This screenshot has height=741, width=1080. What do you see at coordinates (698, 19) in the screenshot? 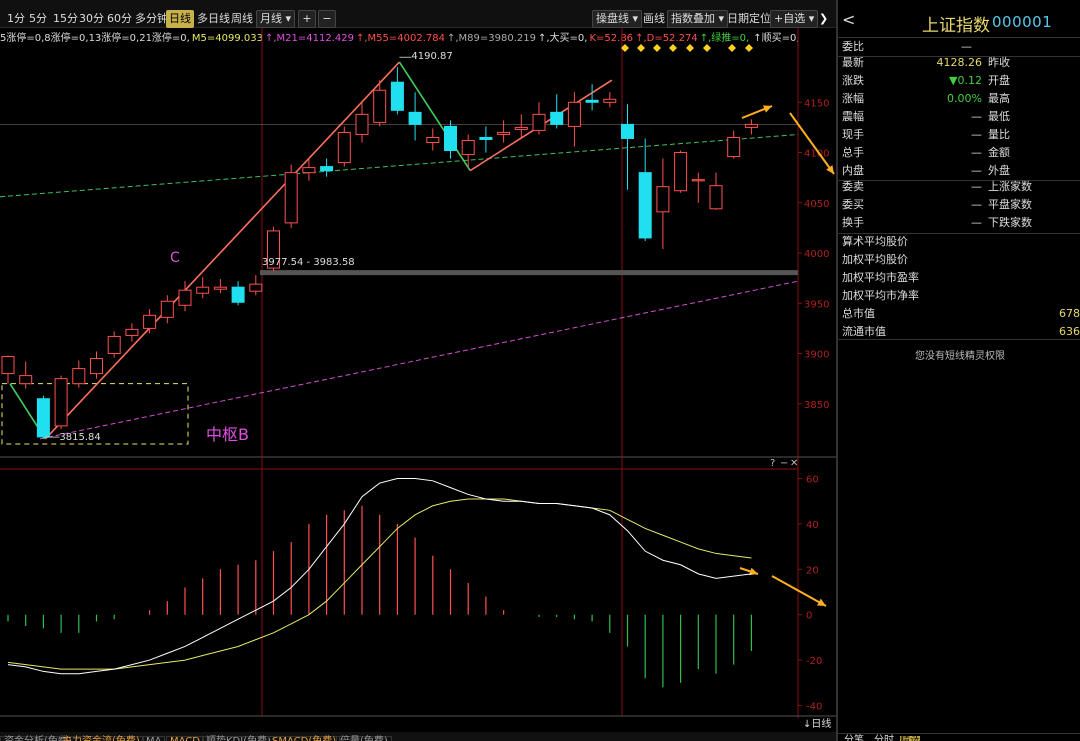
I see `index-overlay-button: 指数叠加 ▾` at bounding box center [698, 19].